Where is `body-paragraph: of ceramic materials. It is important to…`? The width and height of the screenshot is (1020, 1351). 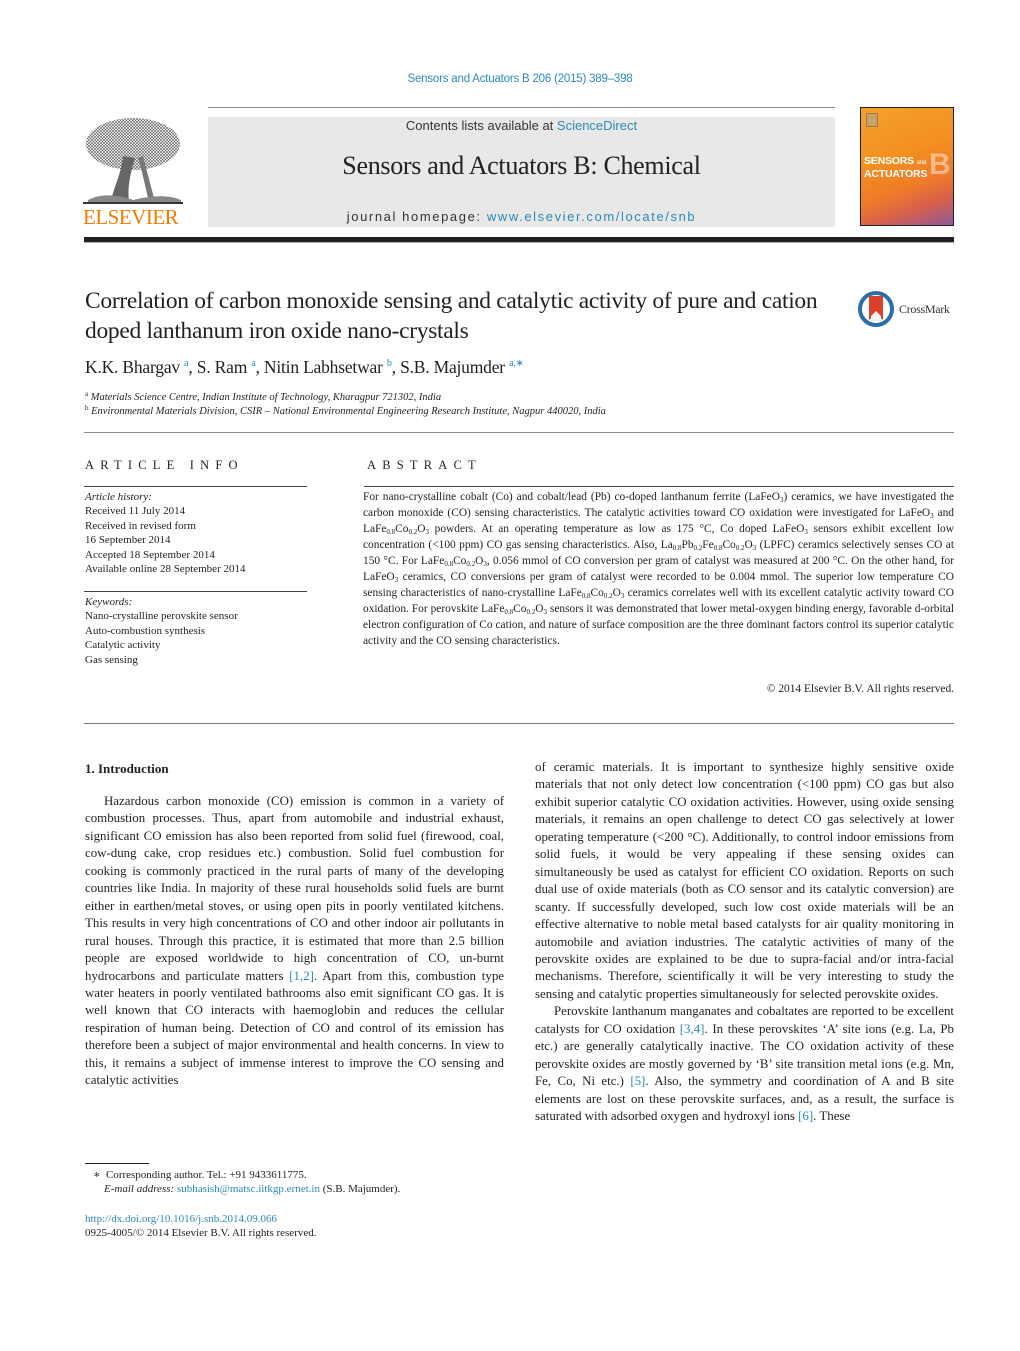 body-paragraph: of ceramic materials. It is important to… is located at coordinates (744, 880).